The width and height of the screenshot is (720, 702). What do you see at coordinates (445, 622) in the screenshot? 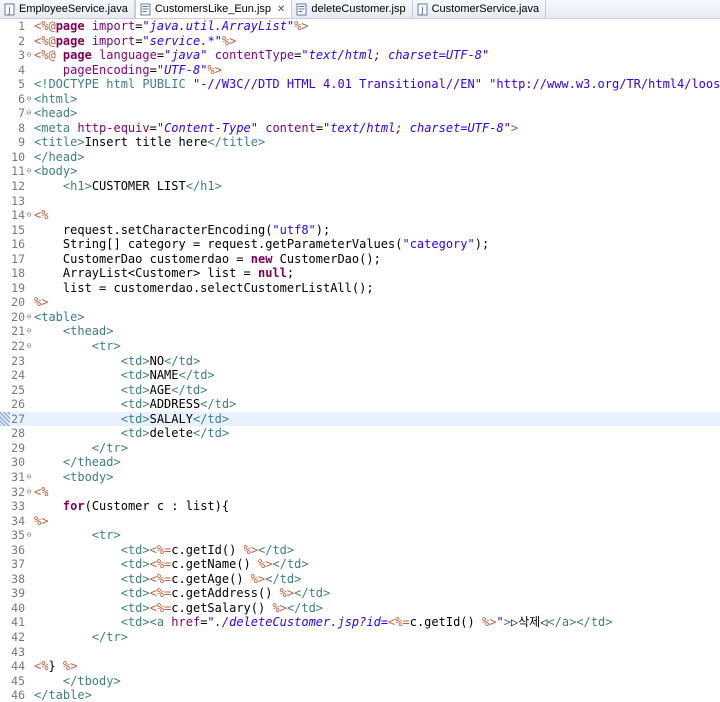
I see `code-token: c.getId()` at bounding box center [445, 622].